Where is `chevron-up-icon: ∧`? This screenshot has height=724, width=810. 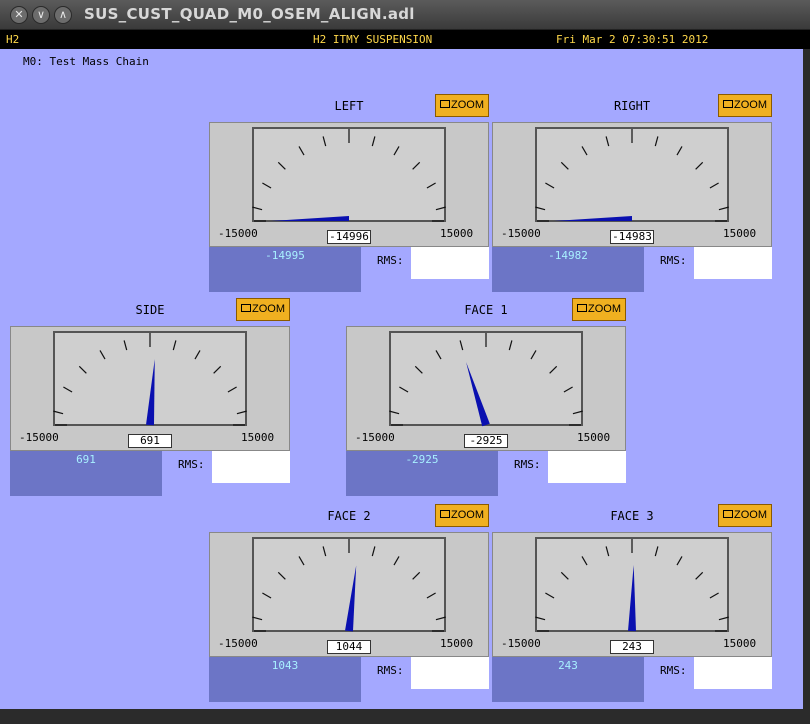
chevron-up-icon: ∧ is located at coordinates (63, 14).